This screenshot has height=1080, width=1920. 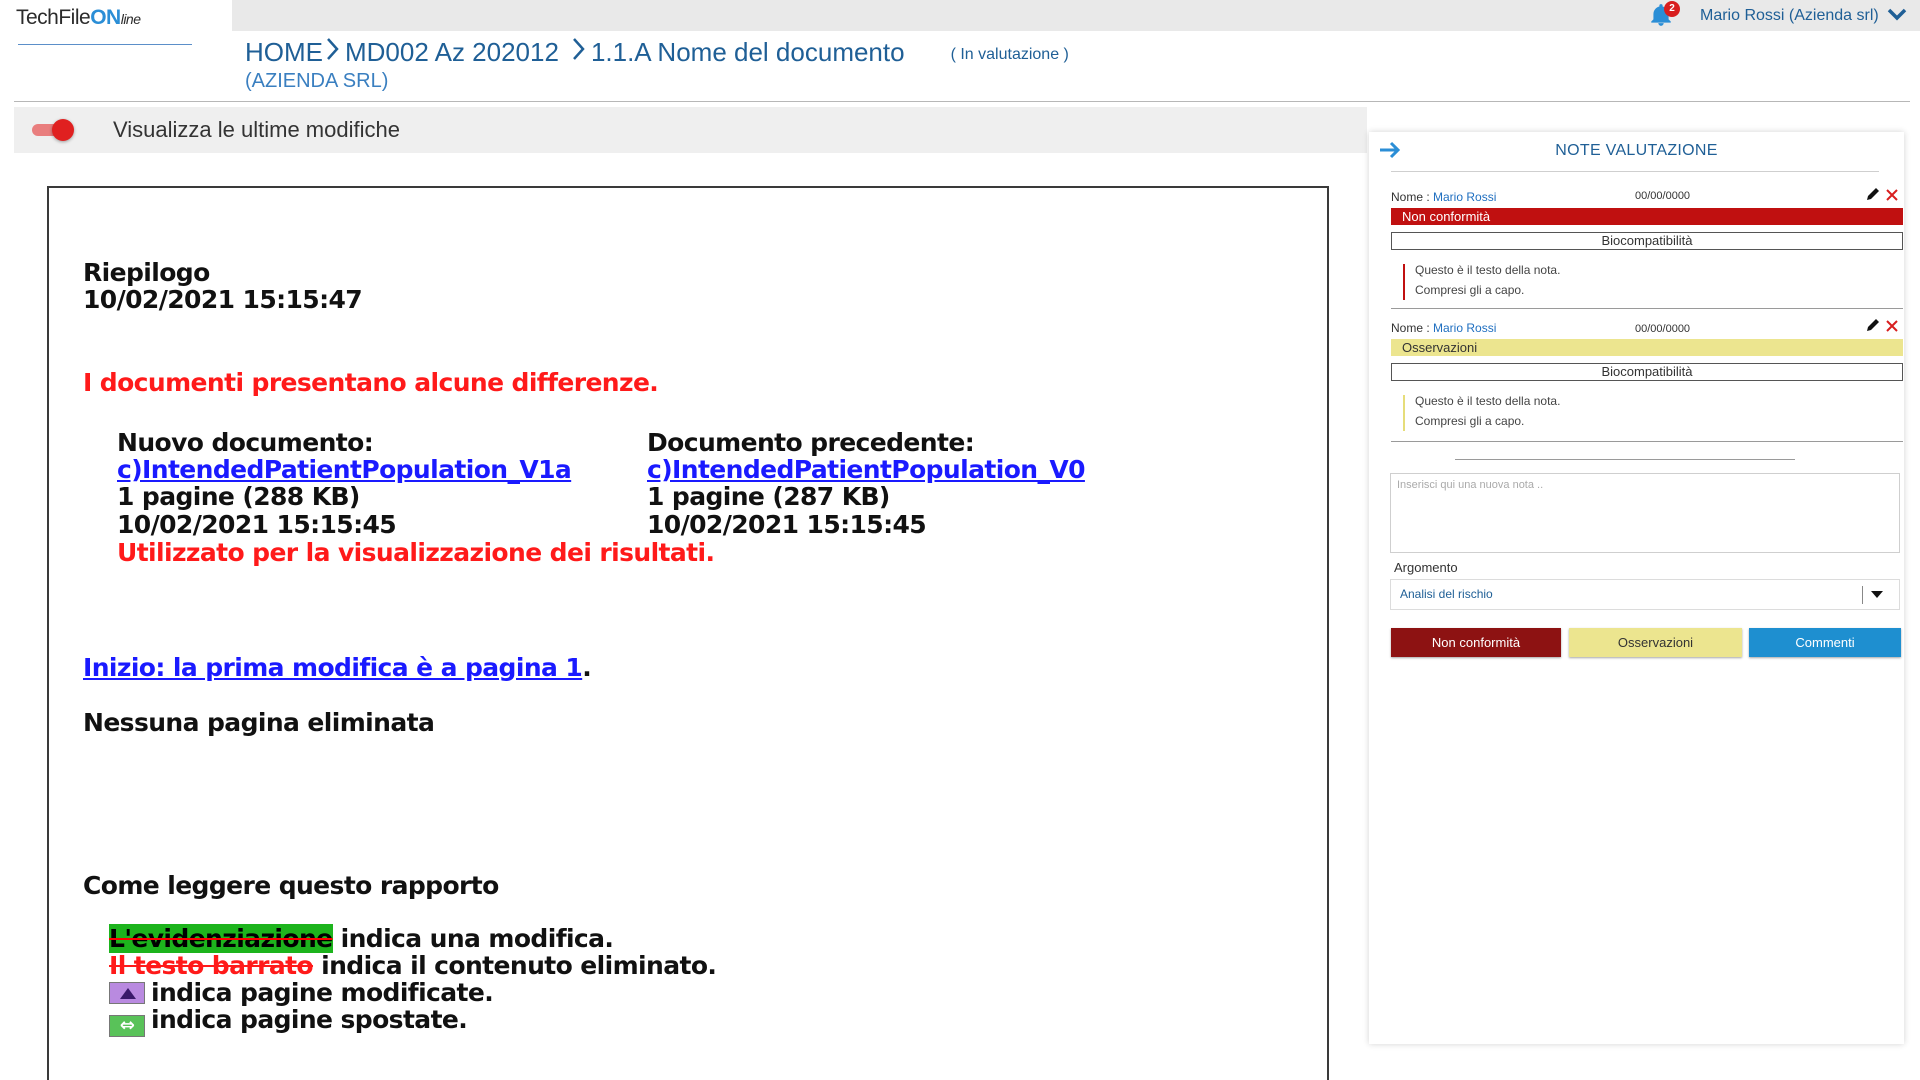 I want to click on toggle-knob, so click(x=63, y=130).